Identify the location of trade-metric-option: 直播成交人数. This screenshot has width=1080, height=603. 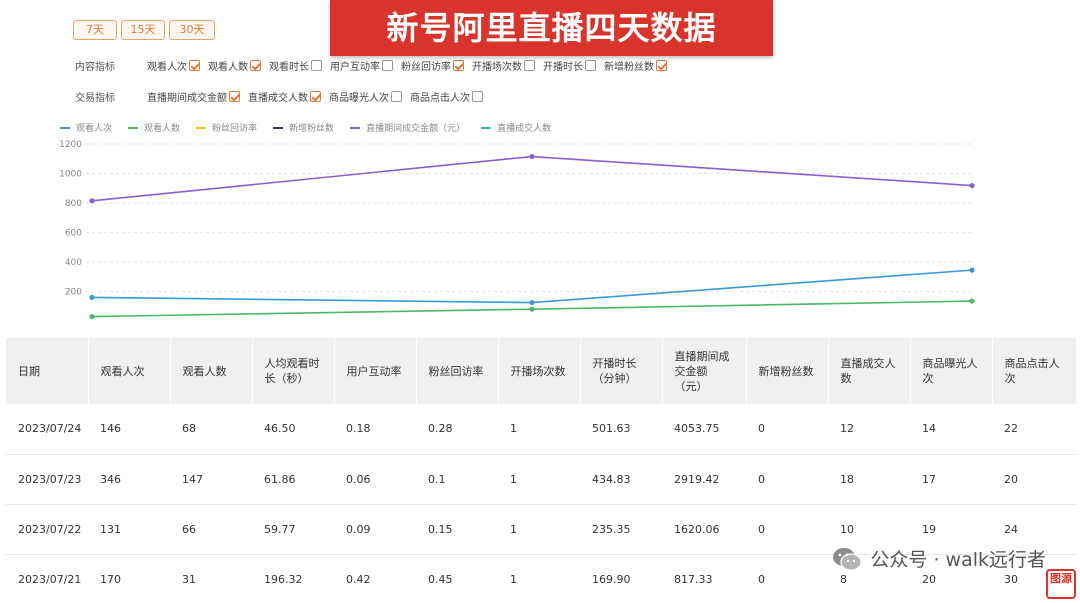
(284, 96).